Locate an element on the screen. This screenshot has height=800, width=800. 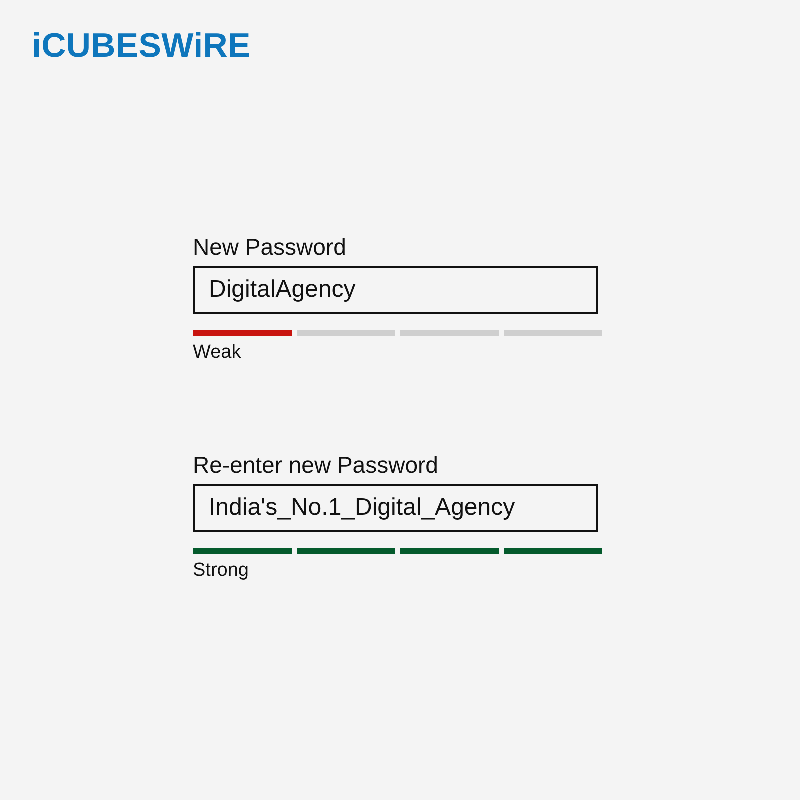
logo: iCUBESWiRE is located at coordinates (141, 46).